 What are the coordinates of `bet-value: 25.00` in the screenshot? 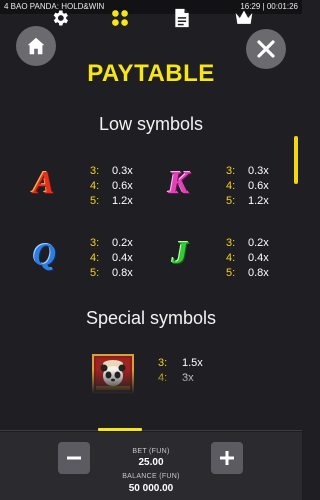 It's located at (151, 462).